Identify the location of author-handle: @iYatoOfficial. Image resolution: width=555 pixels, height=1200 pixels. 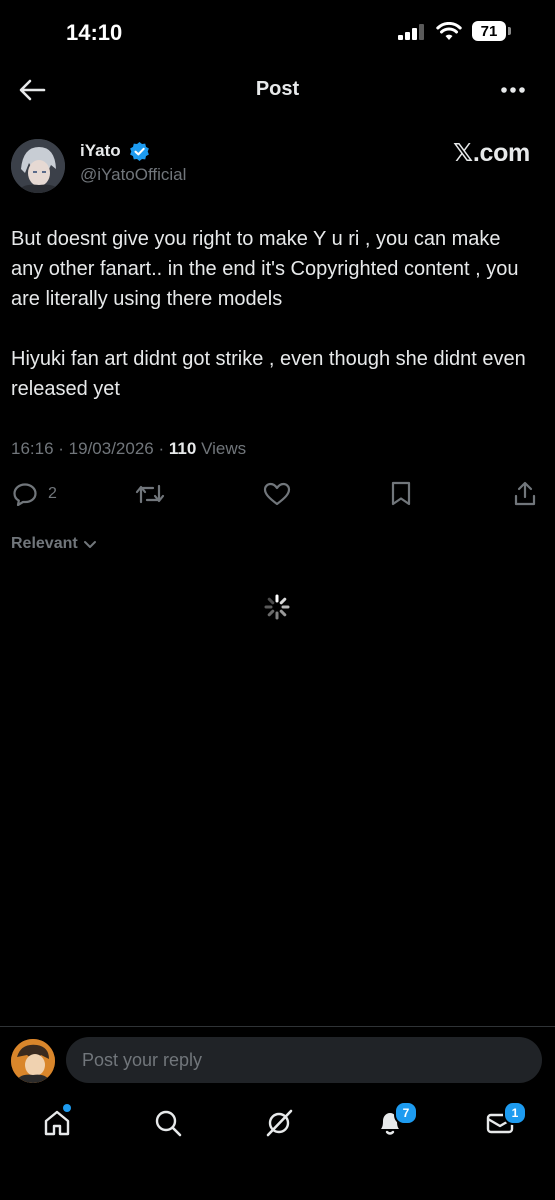
(133, 175).